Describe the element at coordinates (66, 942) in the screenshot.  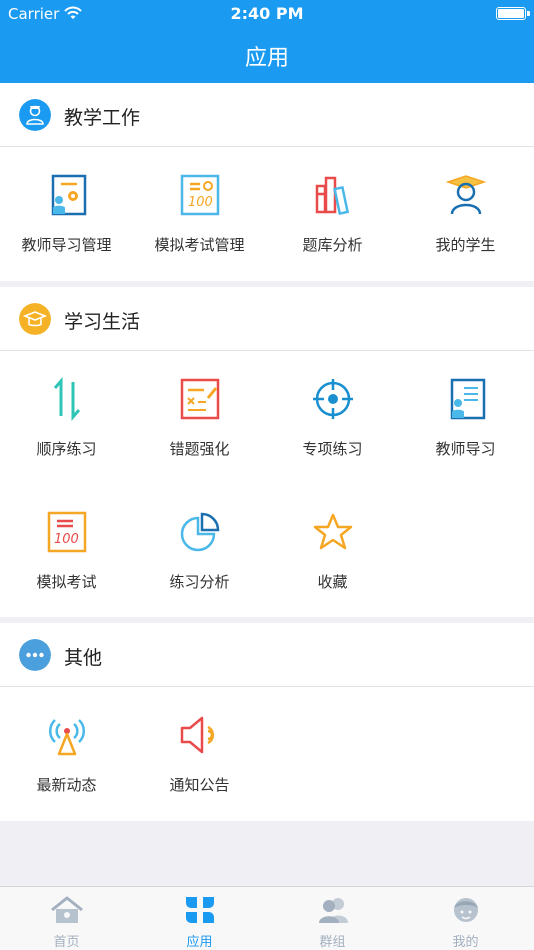
I see `tab-label: 首页` at that location.